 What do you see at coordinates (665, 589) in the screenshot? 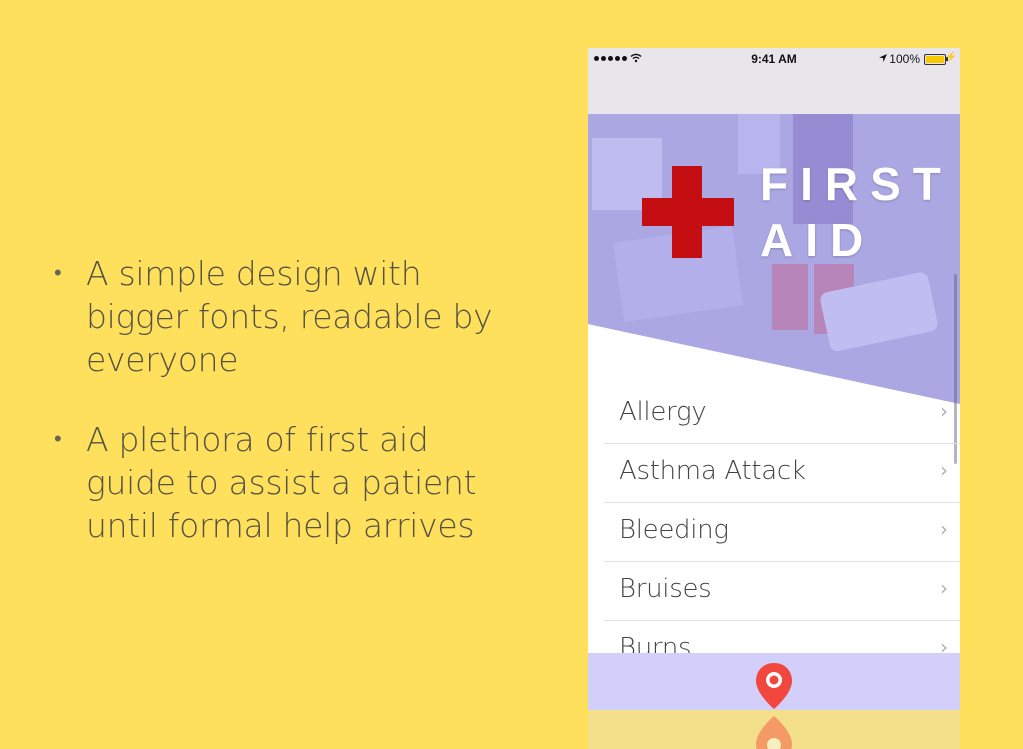
I see `list-item-label: Bruises` at bounding box center [665, 589].